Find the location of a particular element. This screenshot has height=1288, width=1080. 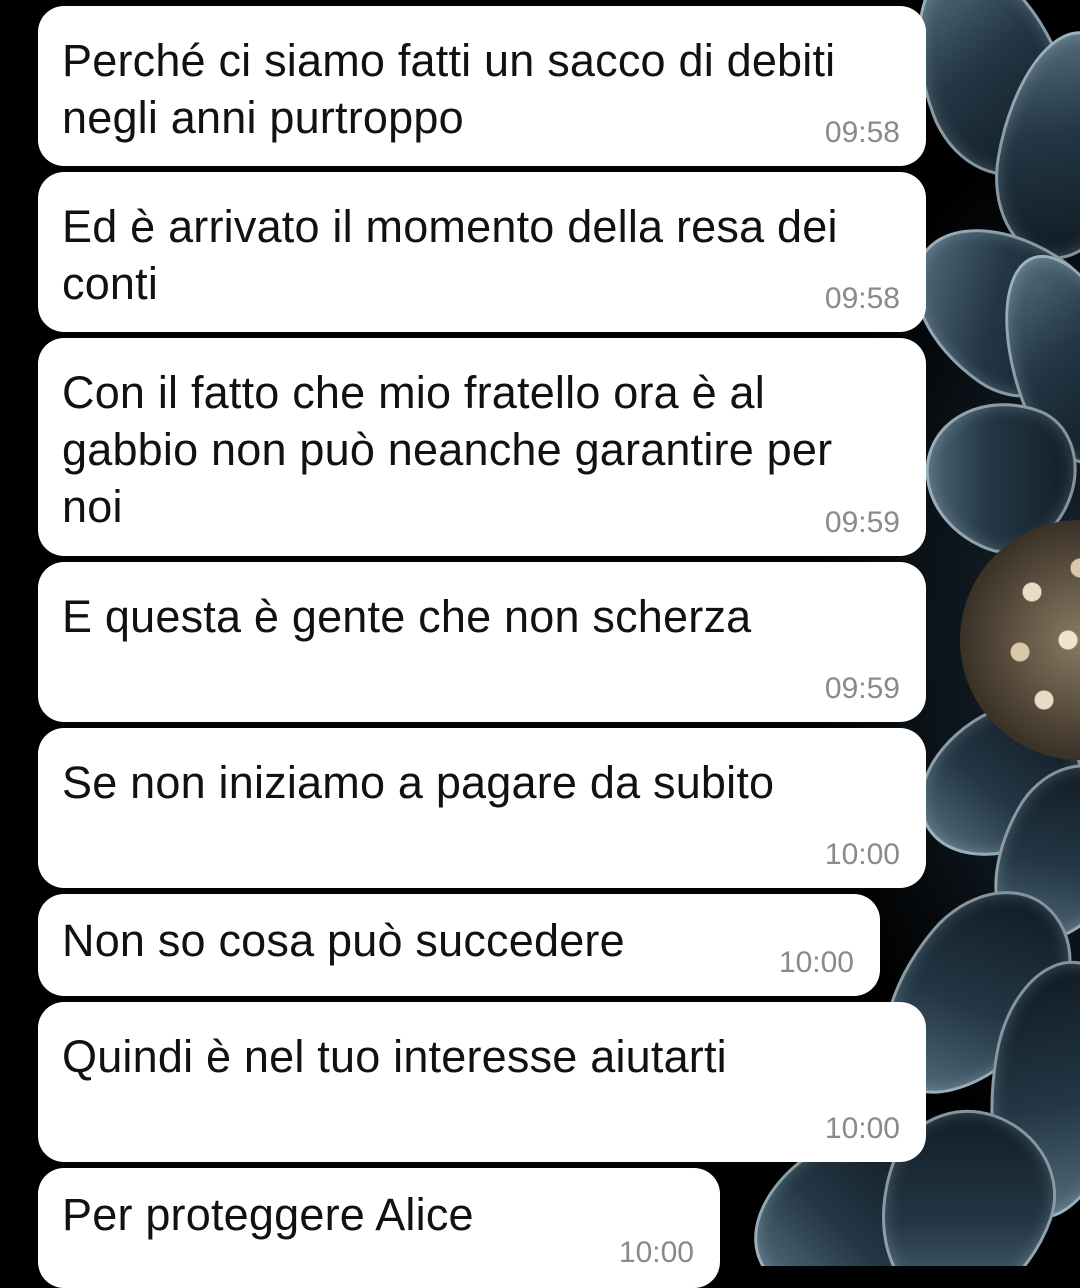

message-bubble: Per proteggere Alice 10:00 is located at coordinates (379, 1228).